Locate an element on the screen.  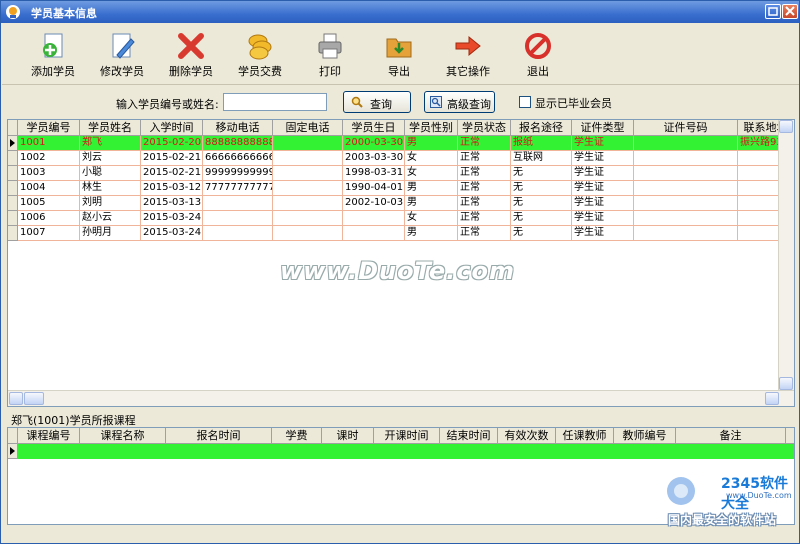
scroll-right-arrow is located at coordinates (772, 398).